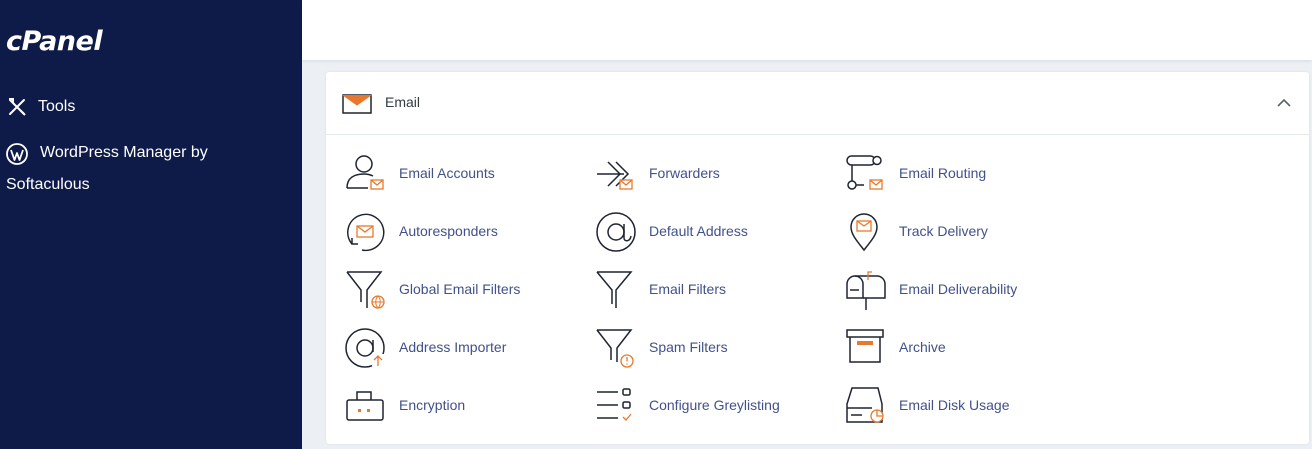 The height and width of the screenshot is (449, 1312). Describe the element at coordinates (447, 173) in the screenshot. I see `tool-label: Email Accounts` at that location.